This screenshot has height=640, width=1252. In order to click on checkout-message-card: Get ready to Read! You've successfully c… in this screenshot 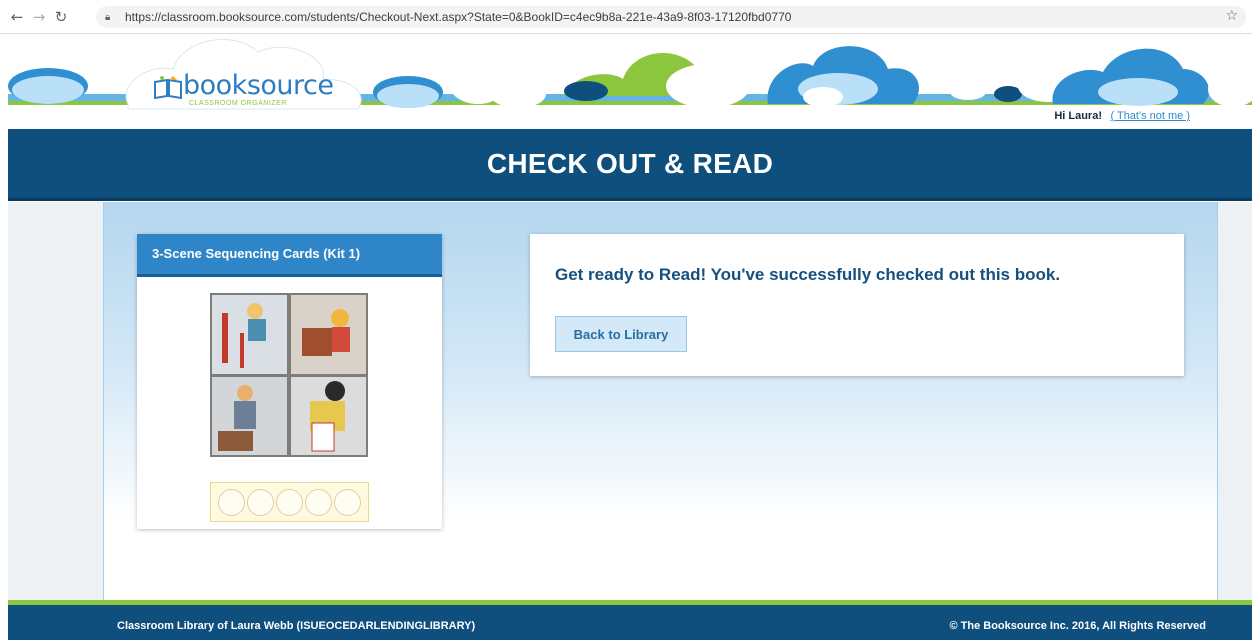, I will do `click(857, 305)`.